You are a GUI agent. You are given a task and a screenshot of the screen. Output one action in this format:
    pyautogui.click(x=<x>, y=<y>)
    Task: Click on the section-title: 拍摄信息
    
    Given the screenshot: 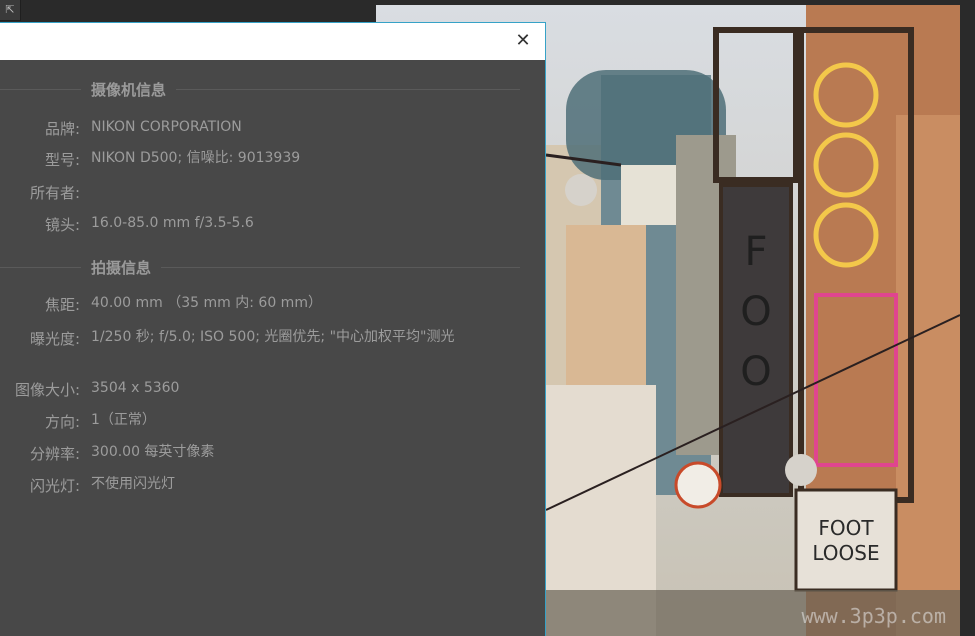 What is the action you would take?
    pyautogui.click(x=121, y=267)
    